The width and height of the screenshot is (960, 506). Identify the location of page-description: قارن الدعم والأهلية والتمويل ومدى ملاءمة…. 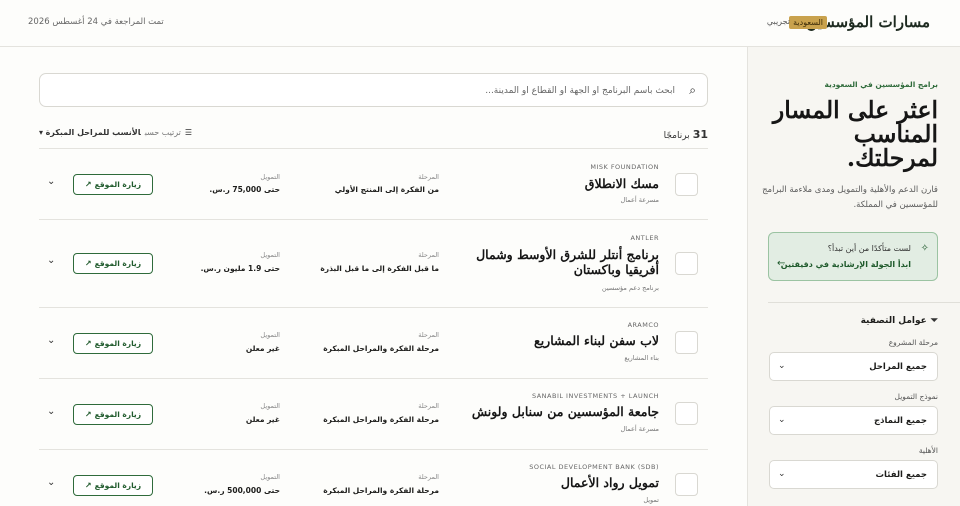
(850, 197).